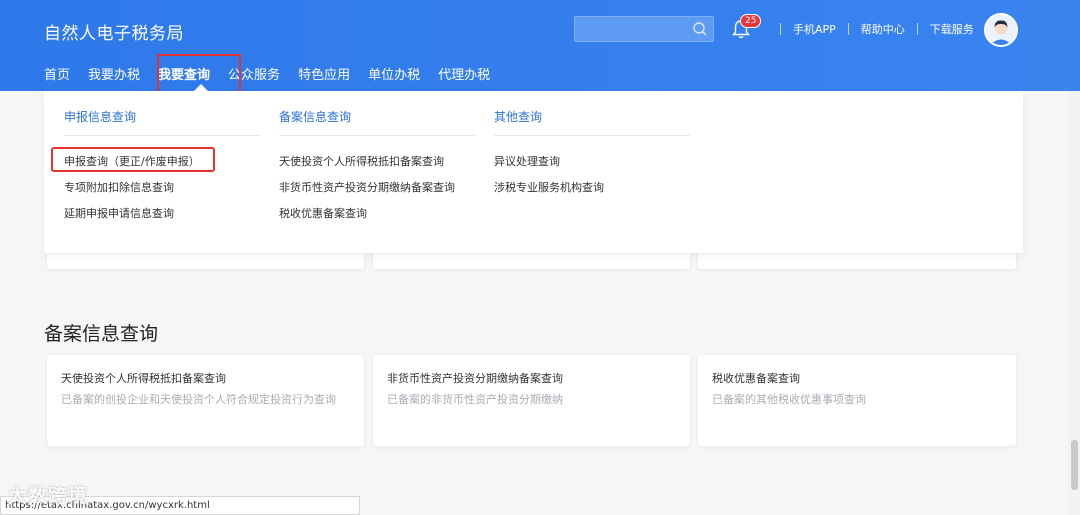 The width and height of the screenshot is (1080, 515). I want to click on menu-item-non-monetary-asset-query: 非货币性资产投资分期缴纳备案查询, so click(367, 187).